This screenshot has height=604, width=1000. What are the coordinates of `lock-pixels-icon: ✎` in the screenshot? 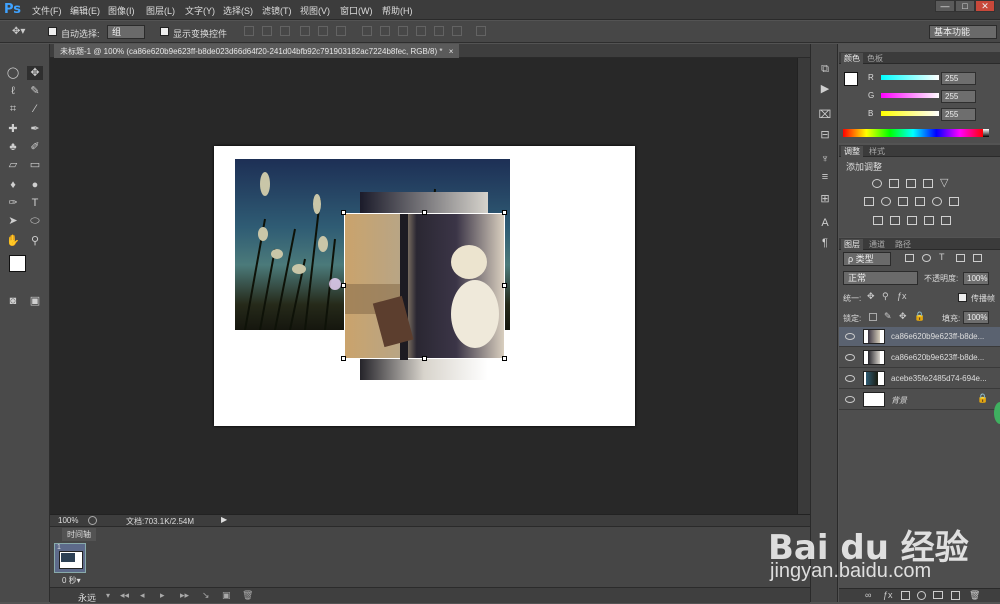 It's located at (888, 316).